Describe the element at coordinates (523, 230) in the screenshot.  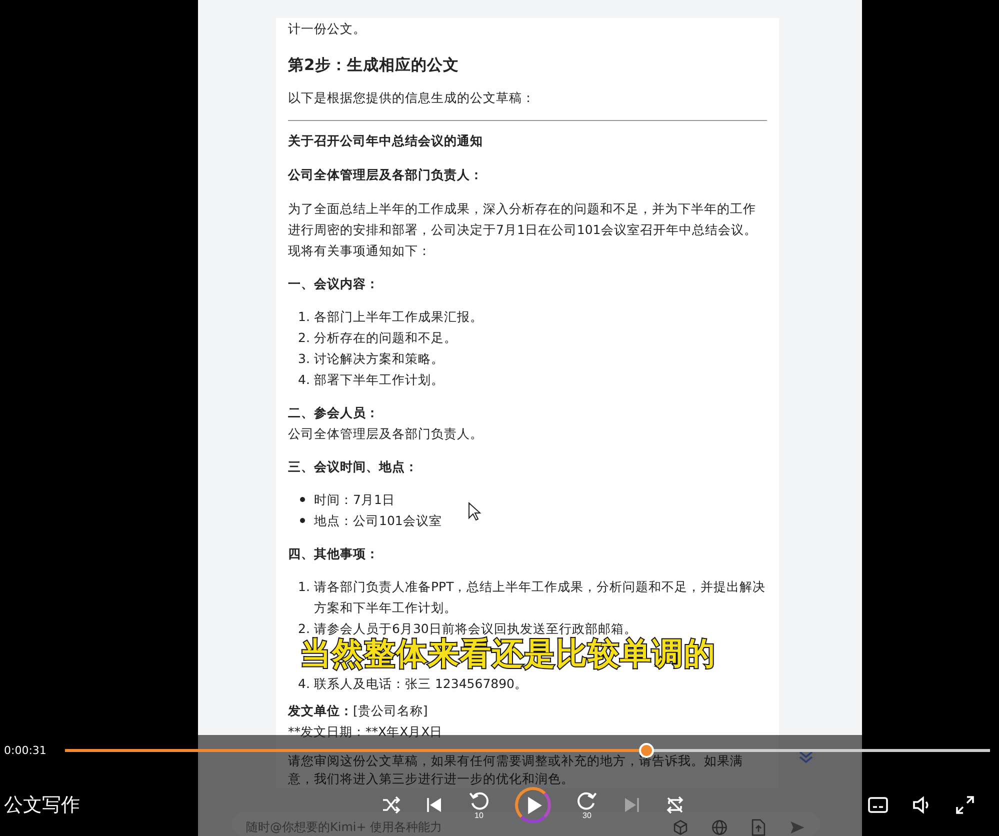
I see `paragraph-text: 为了全面总结上半年的工作成果，深入分析存在的问题和不足，并为下半年的工作进行周密的安排和部署，公司决定于7月1日在公司101会议室召开年中总结会议。现将有关事项通知如下：` at that location.